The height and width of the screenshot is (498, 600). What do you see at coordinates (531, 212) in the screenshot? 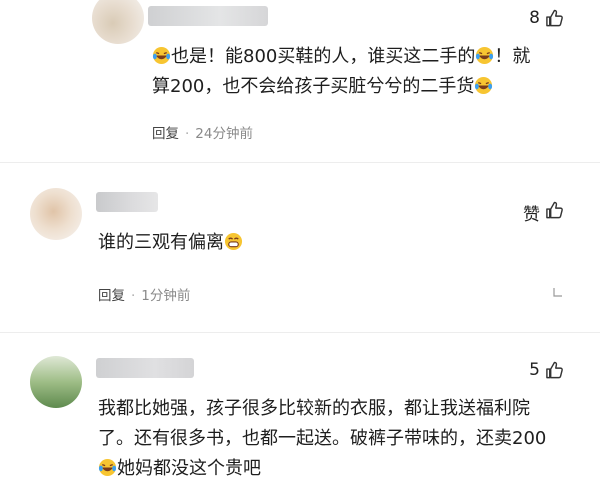
I see `like-button-label: 赞` at bounding box center [531, 212].